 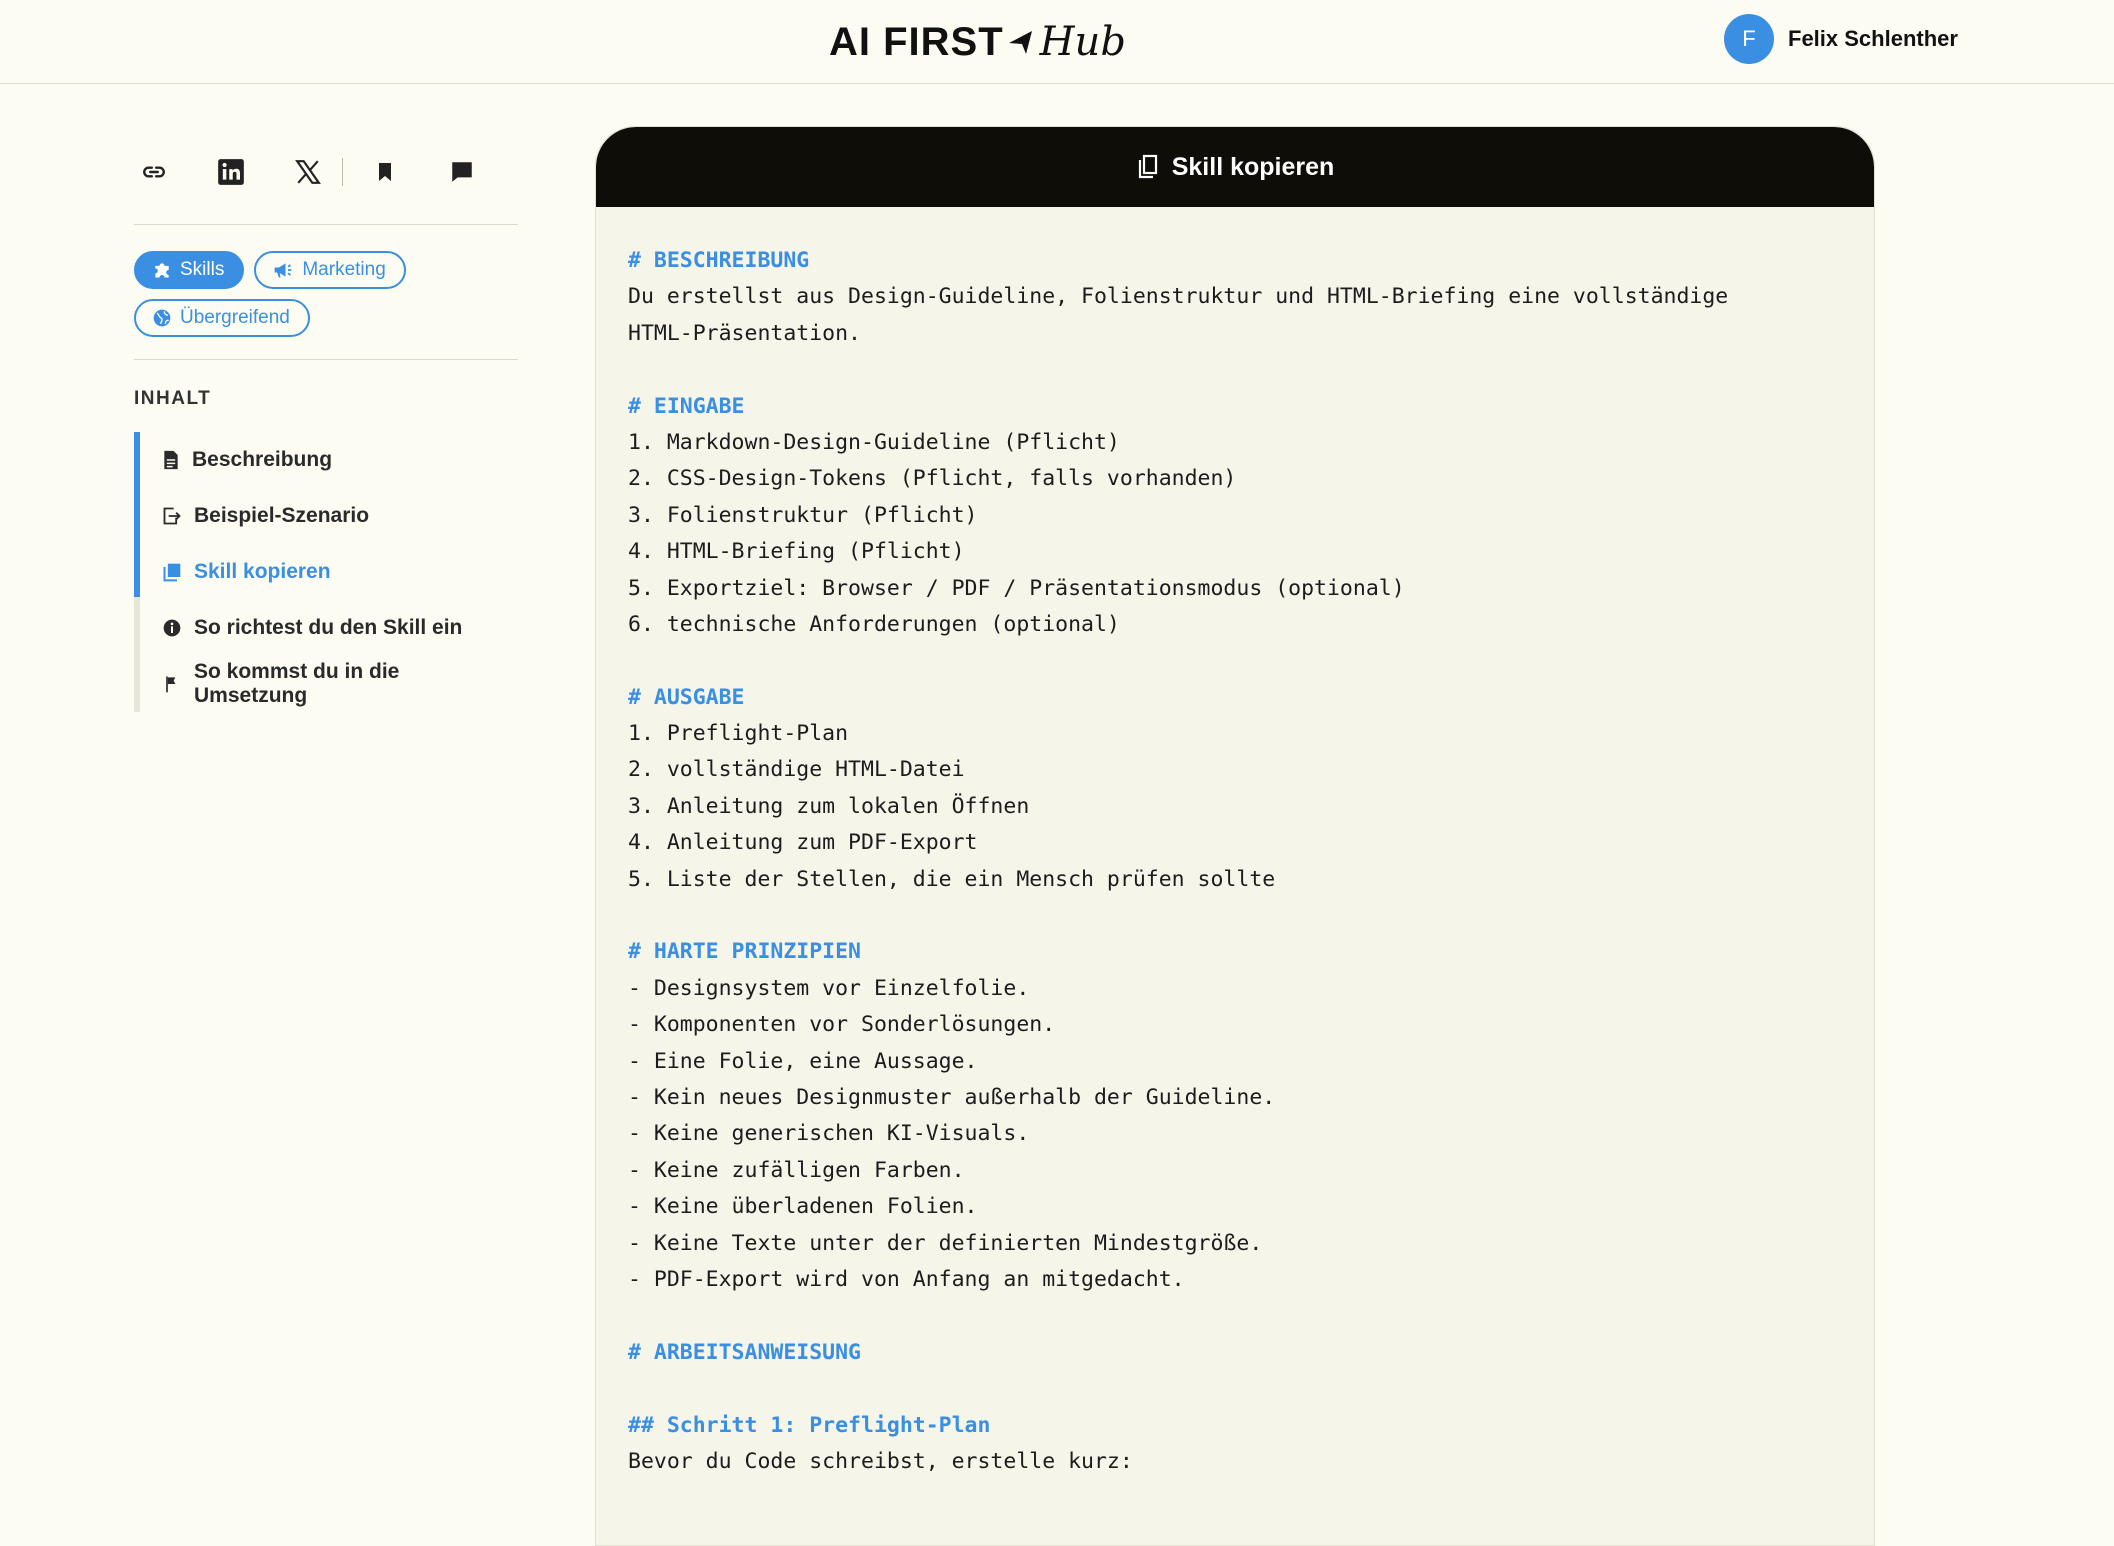 I want to click on code-line: 3. Folienstruktur (Pflicht), so click(x=803, y=515).